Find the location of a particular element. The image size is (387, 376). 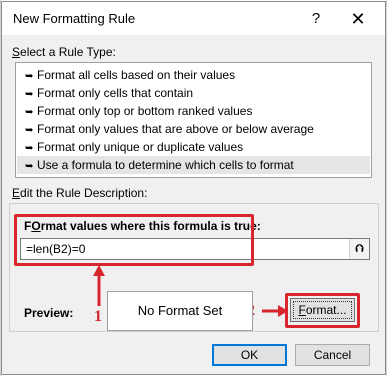

preview-label: Preview: is located at coordinates (49, 313).